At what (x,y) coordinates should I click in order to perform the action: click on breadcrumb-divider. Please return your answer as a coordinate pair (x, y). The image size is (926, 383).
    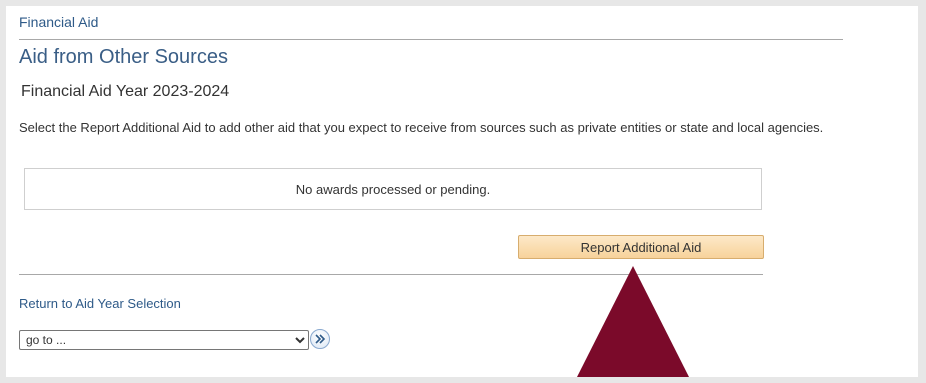
    Looking at the image, I should click on (431, 39).